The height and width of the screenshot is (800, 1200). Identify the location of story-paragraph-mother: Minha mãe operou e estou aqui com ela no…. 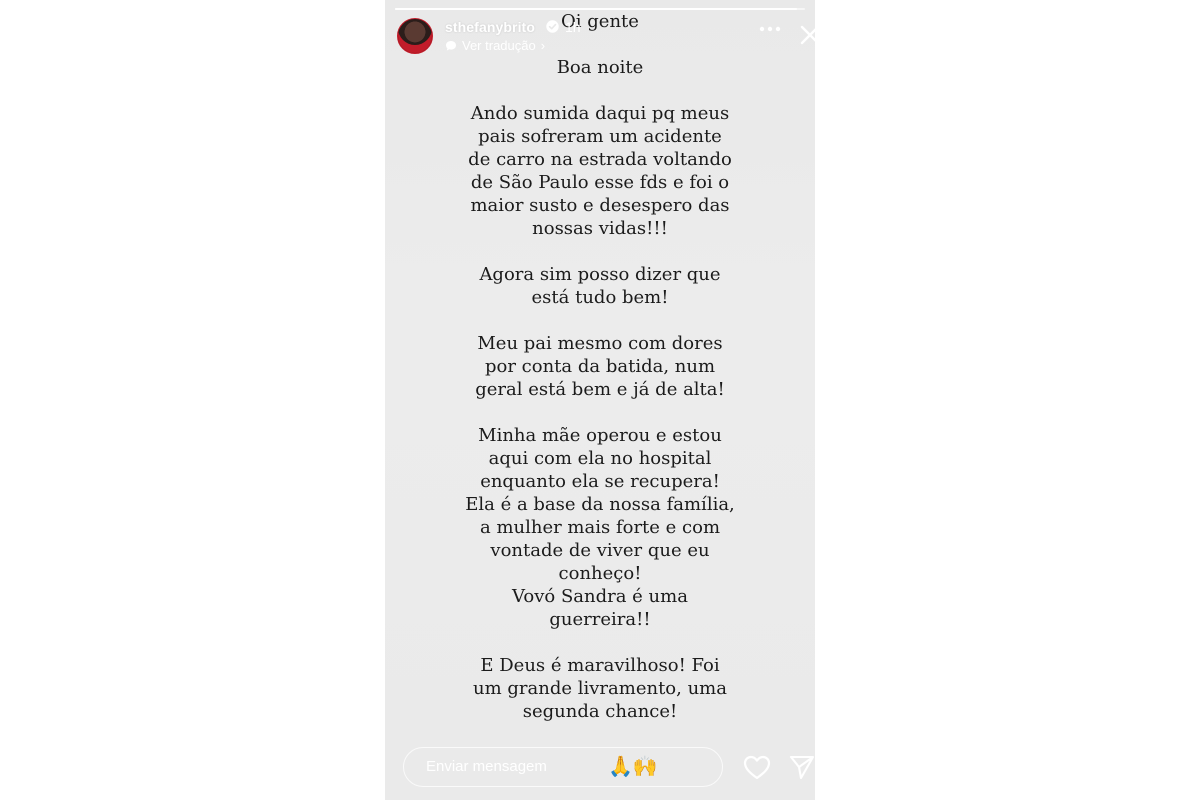
(600, 527).